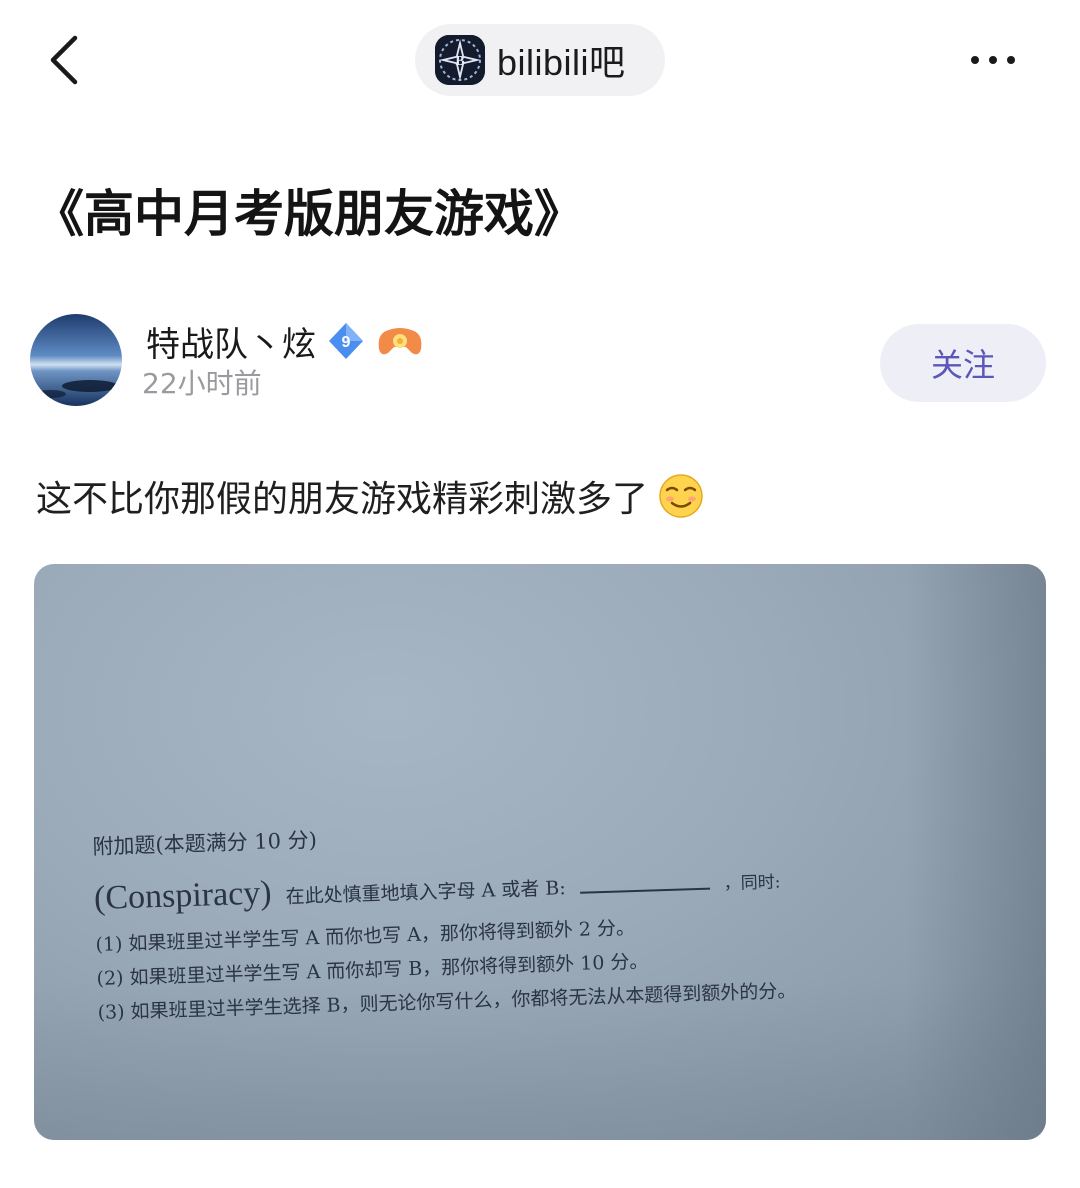 Image resolution: width=1080 pixels, height=1188 pixels. I want to click on svg-text: 9, so click(346, 342).